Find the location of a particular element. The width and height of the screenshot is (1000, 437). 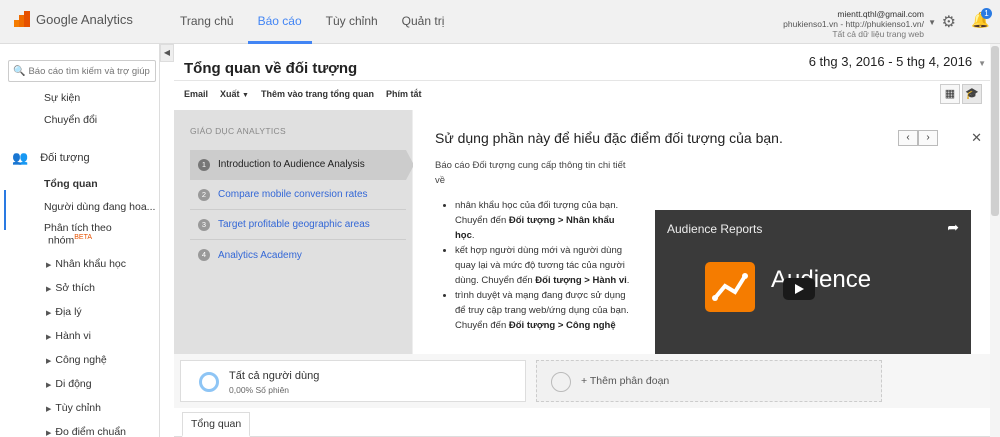

chevron-right-icon: › is located at coordinates (928, 138).